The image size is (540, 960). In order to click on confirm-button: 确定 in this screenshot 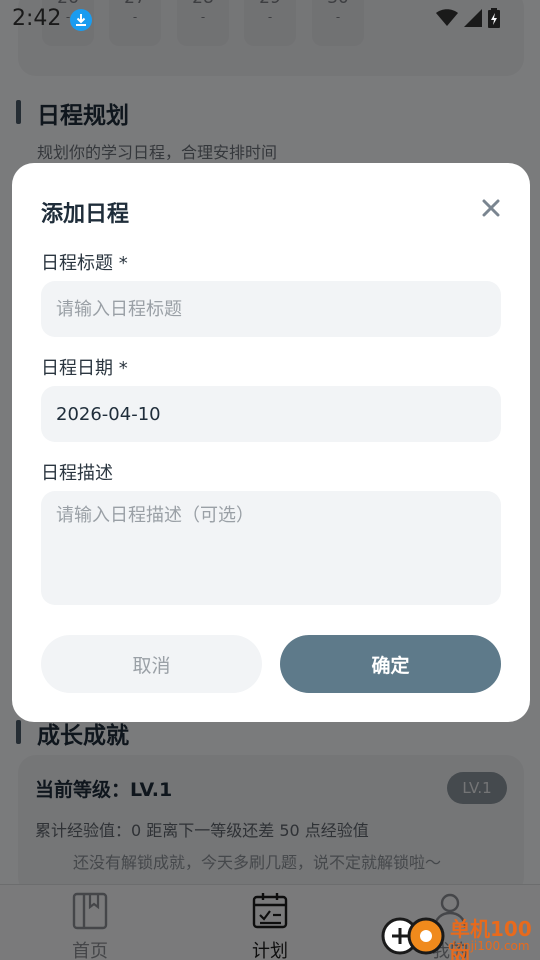, I will do `click(390, 664)`.